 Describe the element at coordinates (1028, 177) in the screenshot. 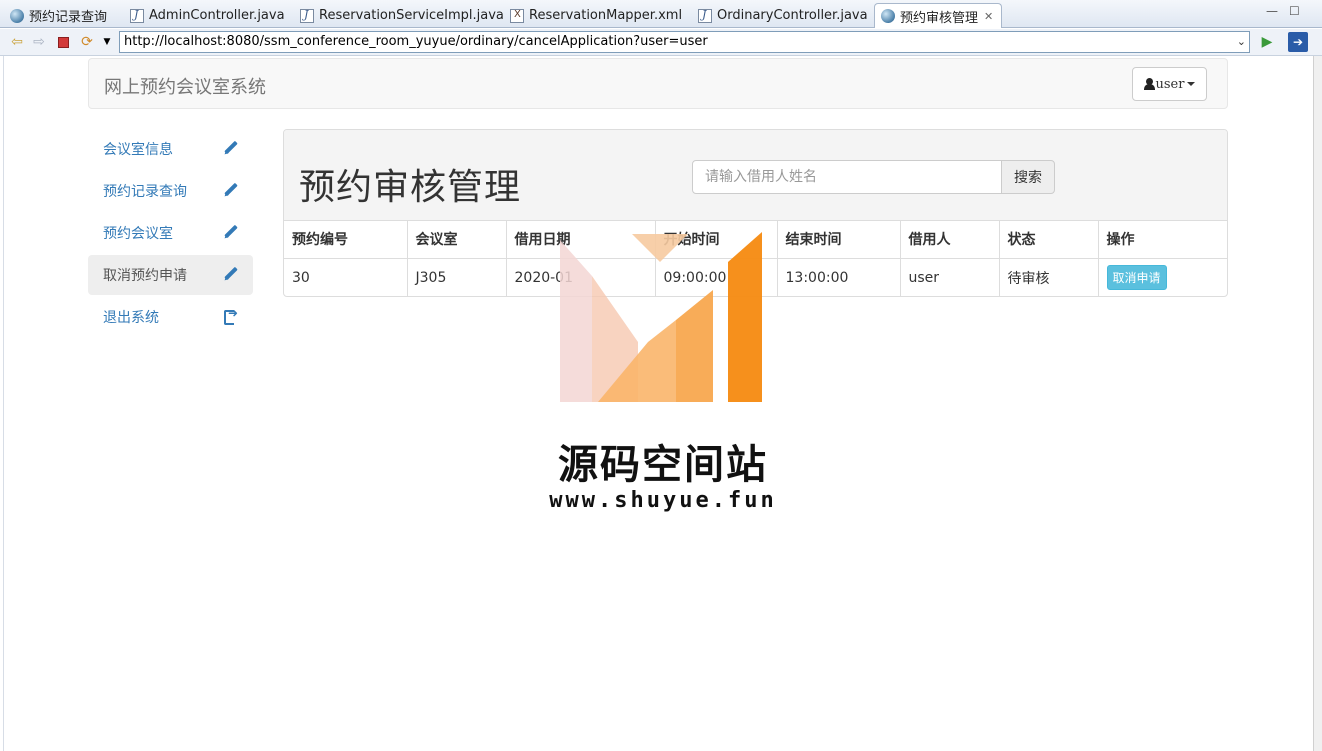

I see `search-button: 搜索` at that location.